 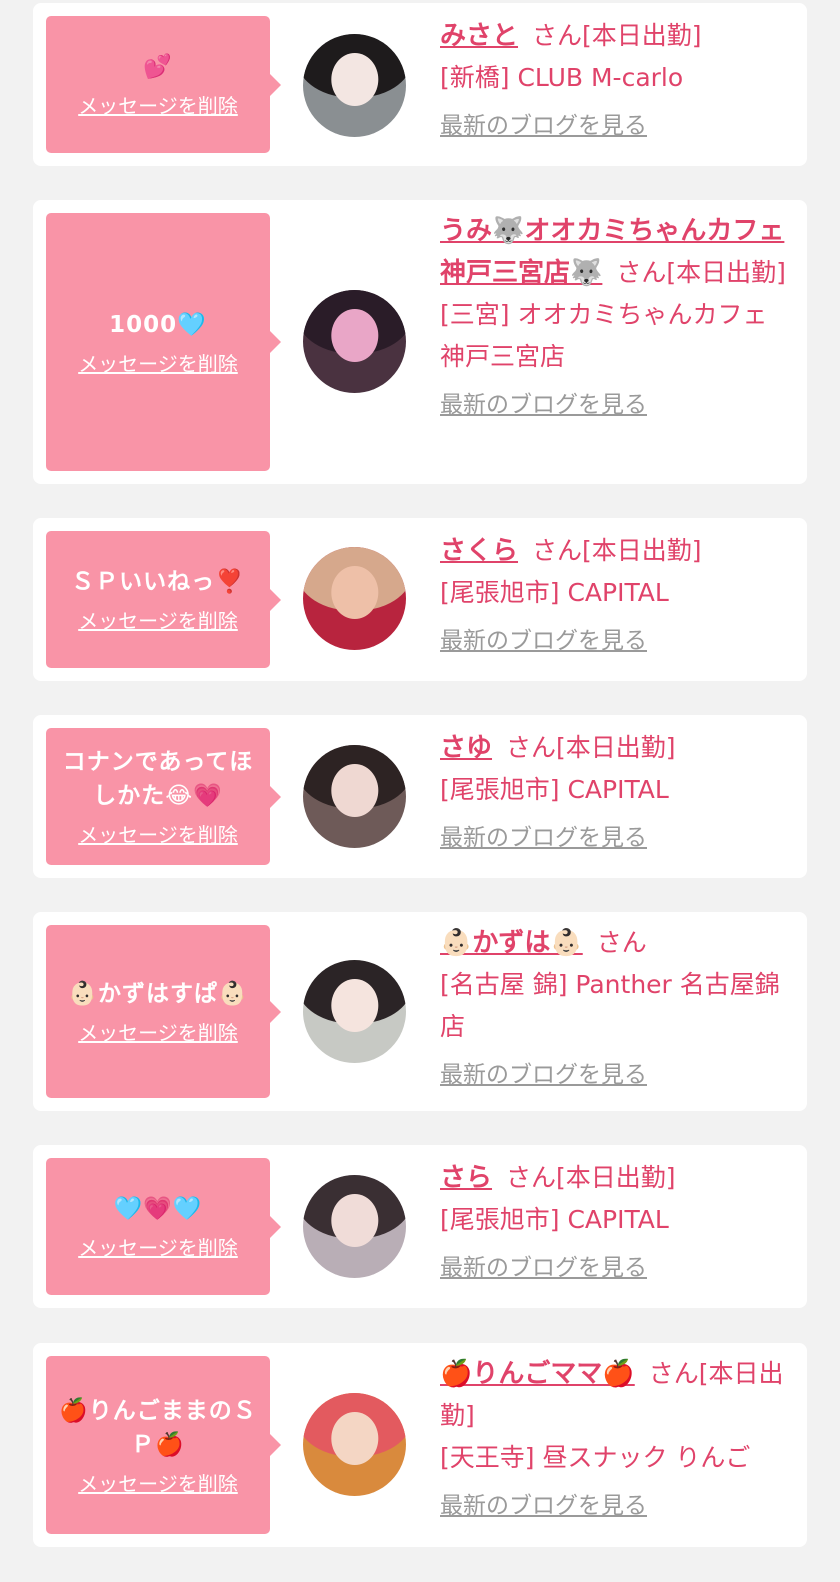 I want to click on cast-name-link: さゆ, so click(x=466, y=748).